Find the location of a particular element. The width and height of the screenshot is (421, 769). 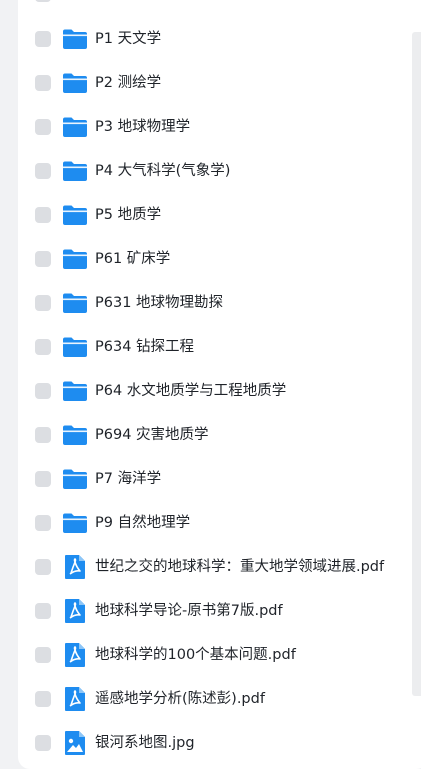

image-file-icon is located at coordinates (75, 743).